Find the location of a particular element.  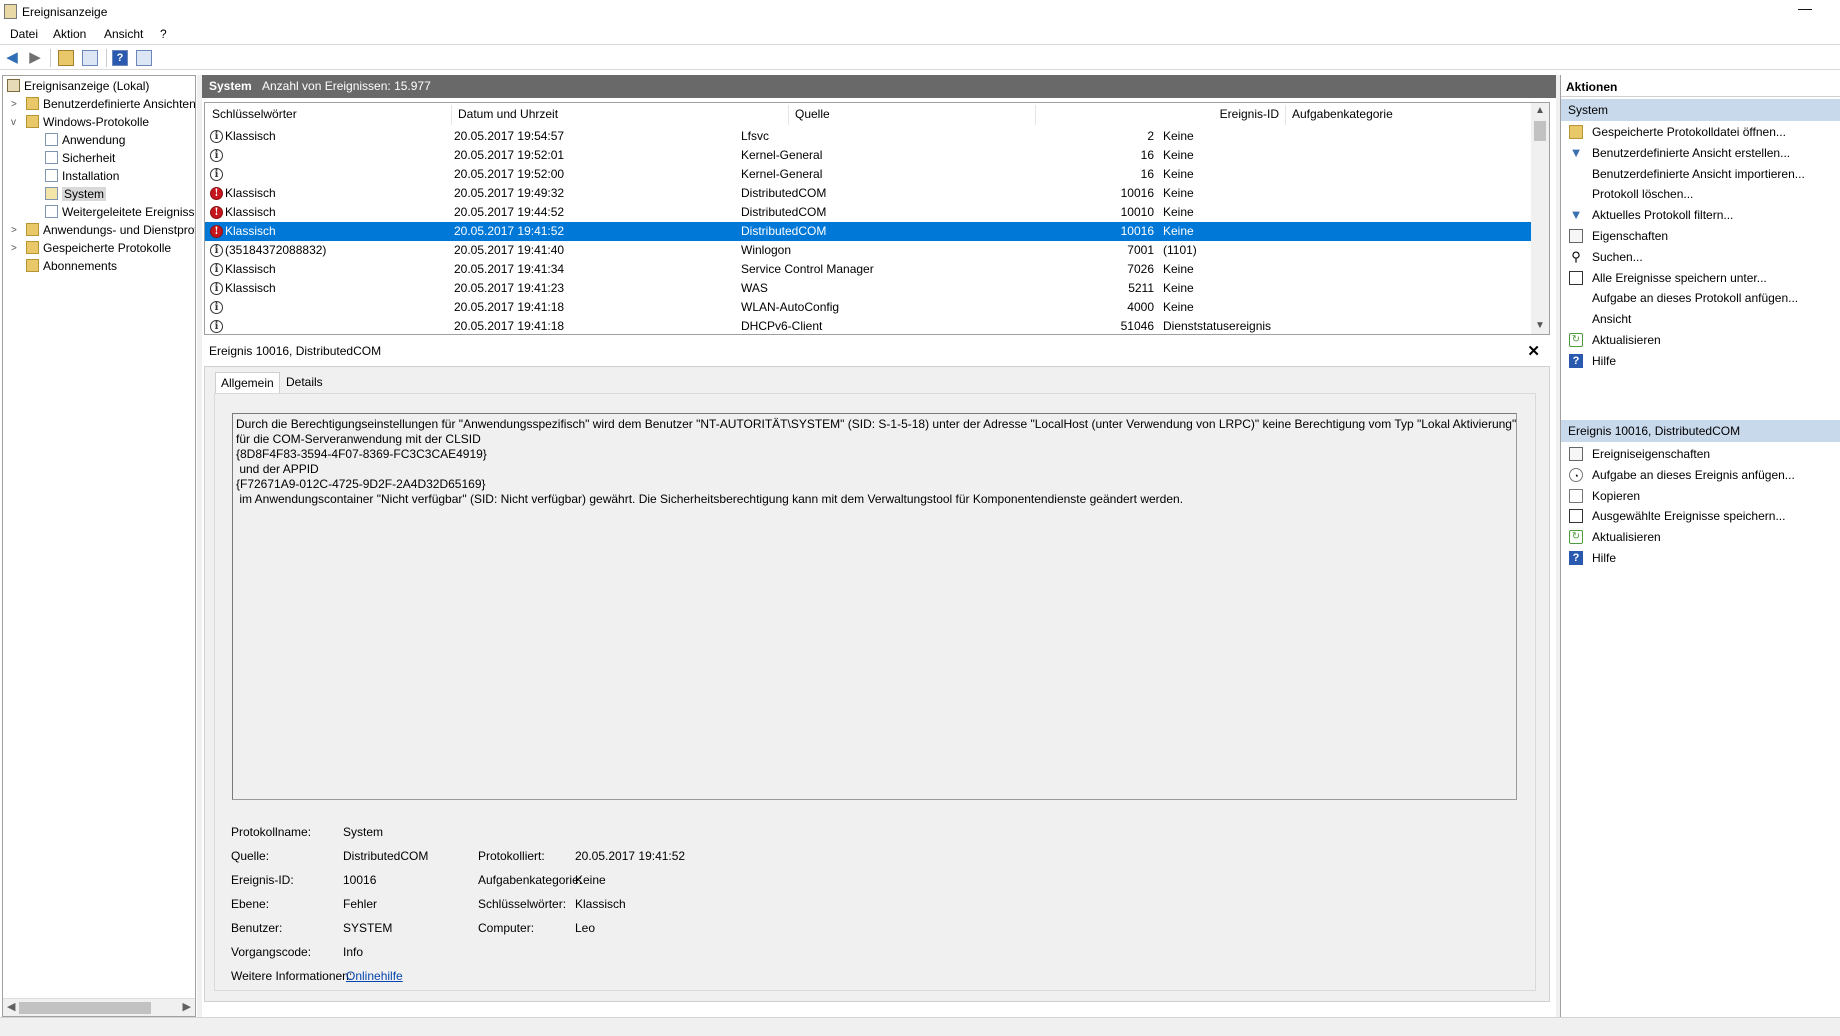

column-header-source: Quelle is located at coordinates (812, 114).